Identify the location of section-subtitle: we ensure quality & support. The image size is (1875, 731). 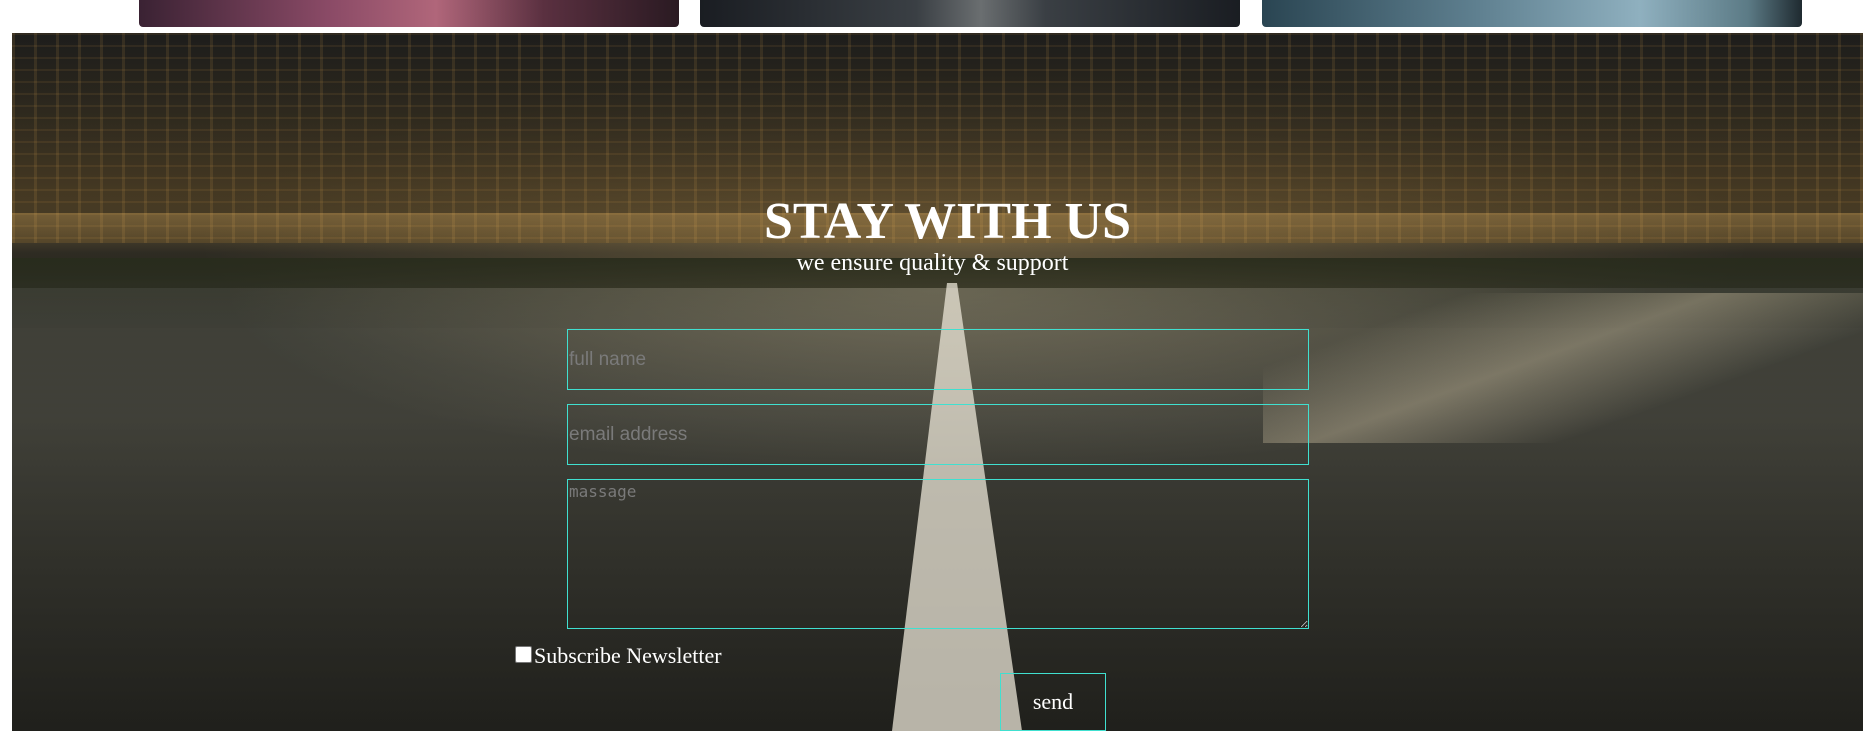
(932, 263).